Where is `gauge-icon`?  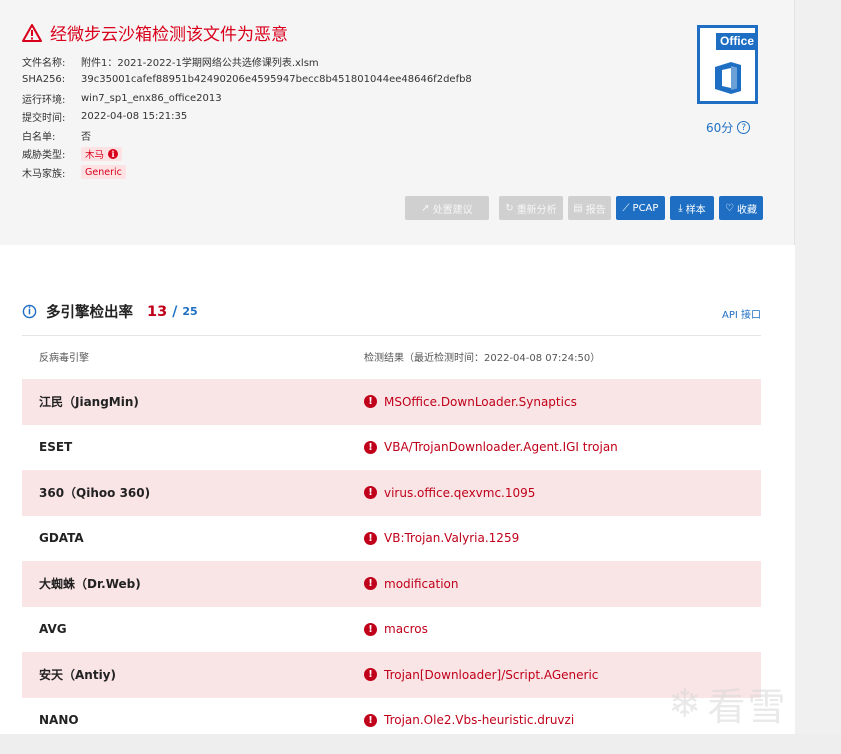
gauge-icon is located at coordinates (29, 311).